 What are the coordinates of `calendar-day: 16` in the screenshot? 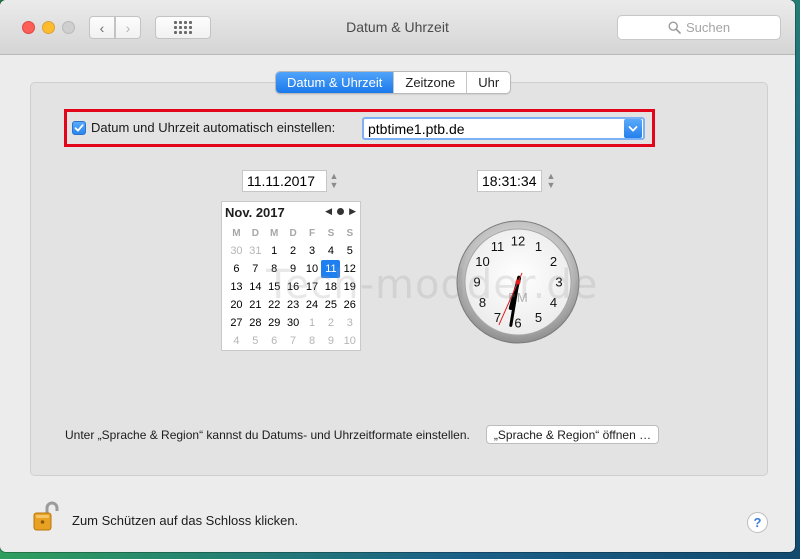 It's located at (293, 287).